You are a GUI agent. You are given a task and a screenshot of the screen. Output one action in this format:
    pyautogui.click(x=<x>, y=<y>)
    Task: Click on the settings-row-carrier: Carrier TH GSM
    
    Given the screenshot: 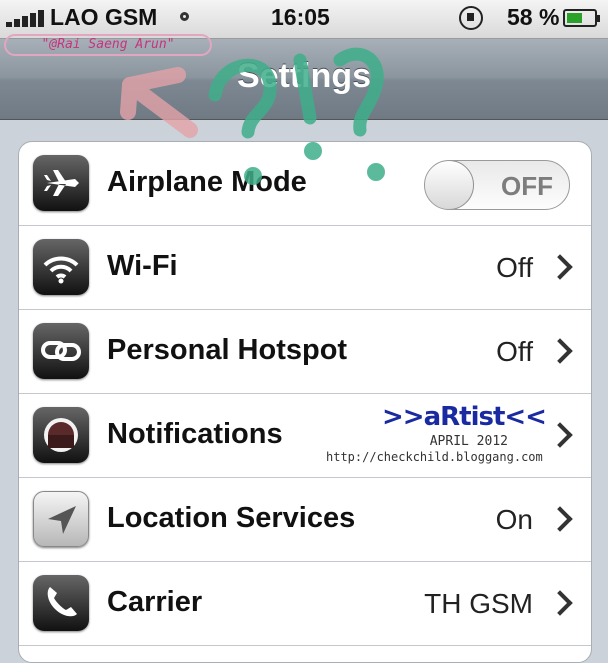 What is the action you would take?
    pyautogui.click(x=305, y=604)
    